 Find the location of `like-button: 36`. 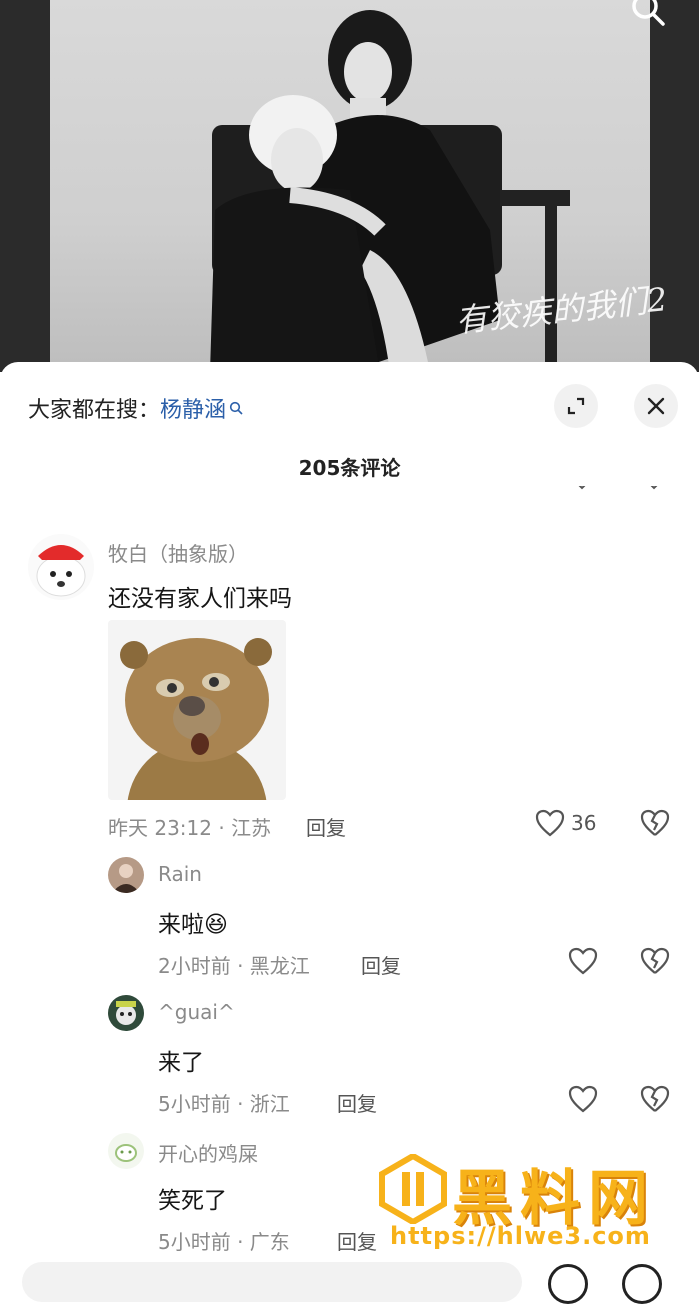

like-button: 36 is located at coordinates (565, 823).